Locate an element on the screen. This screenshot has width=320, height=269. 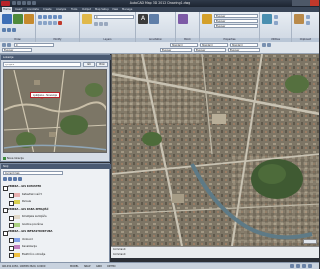
layer-group-row: ZBIRKA - GIS INFRASTRUKTURA is located at coordinates (56, 232).